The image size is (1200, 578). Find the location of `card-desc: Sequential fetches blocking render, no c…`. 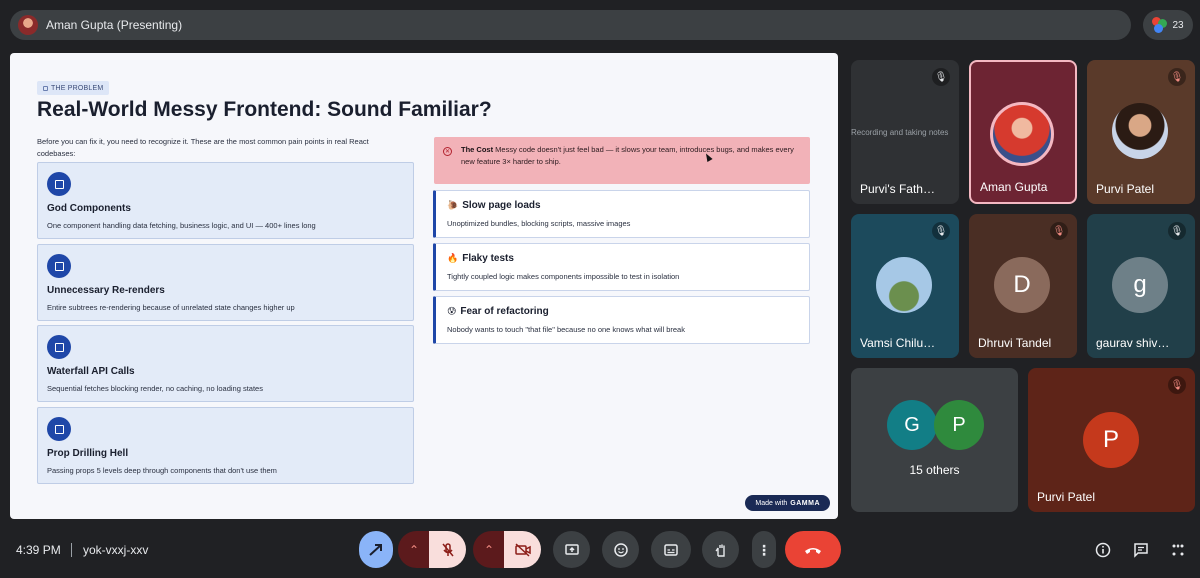

card-desc: Sequential fetches blocking render, no c… is located at coordinates (155, 388).